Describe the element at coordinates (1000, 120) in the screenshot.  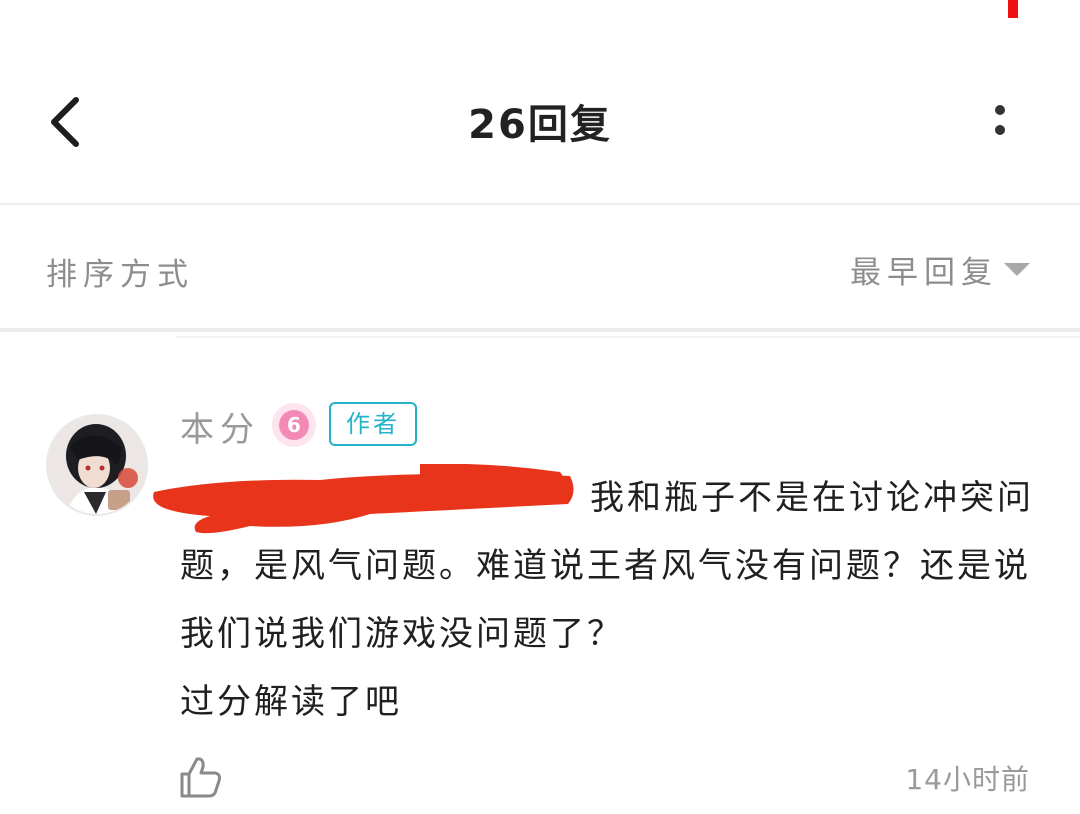
I see `more-vertical-icon` at that location.